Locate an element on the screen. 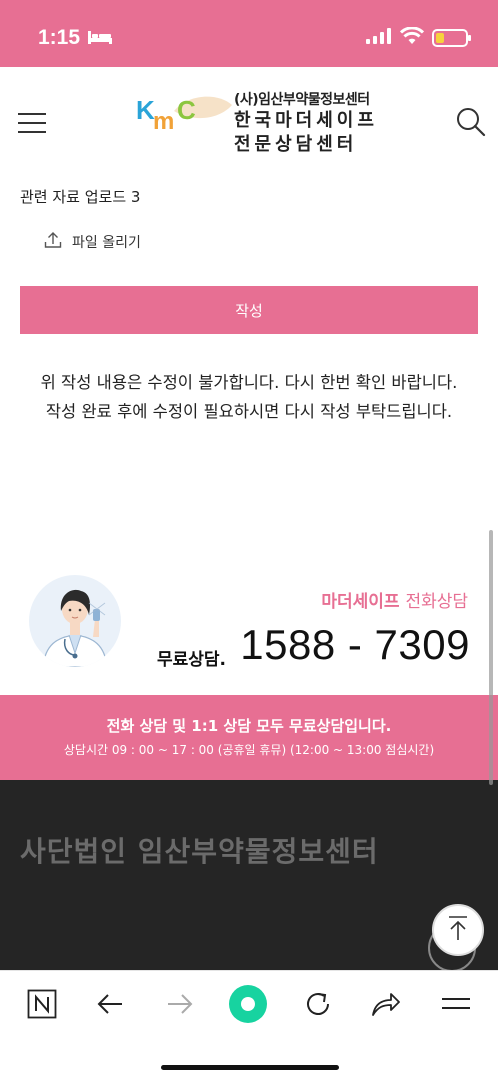  menu-lines-icon is located at coordinates (456, 1004).